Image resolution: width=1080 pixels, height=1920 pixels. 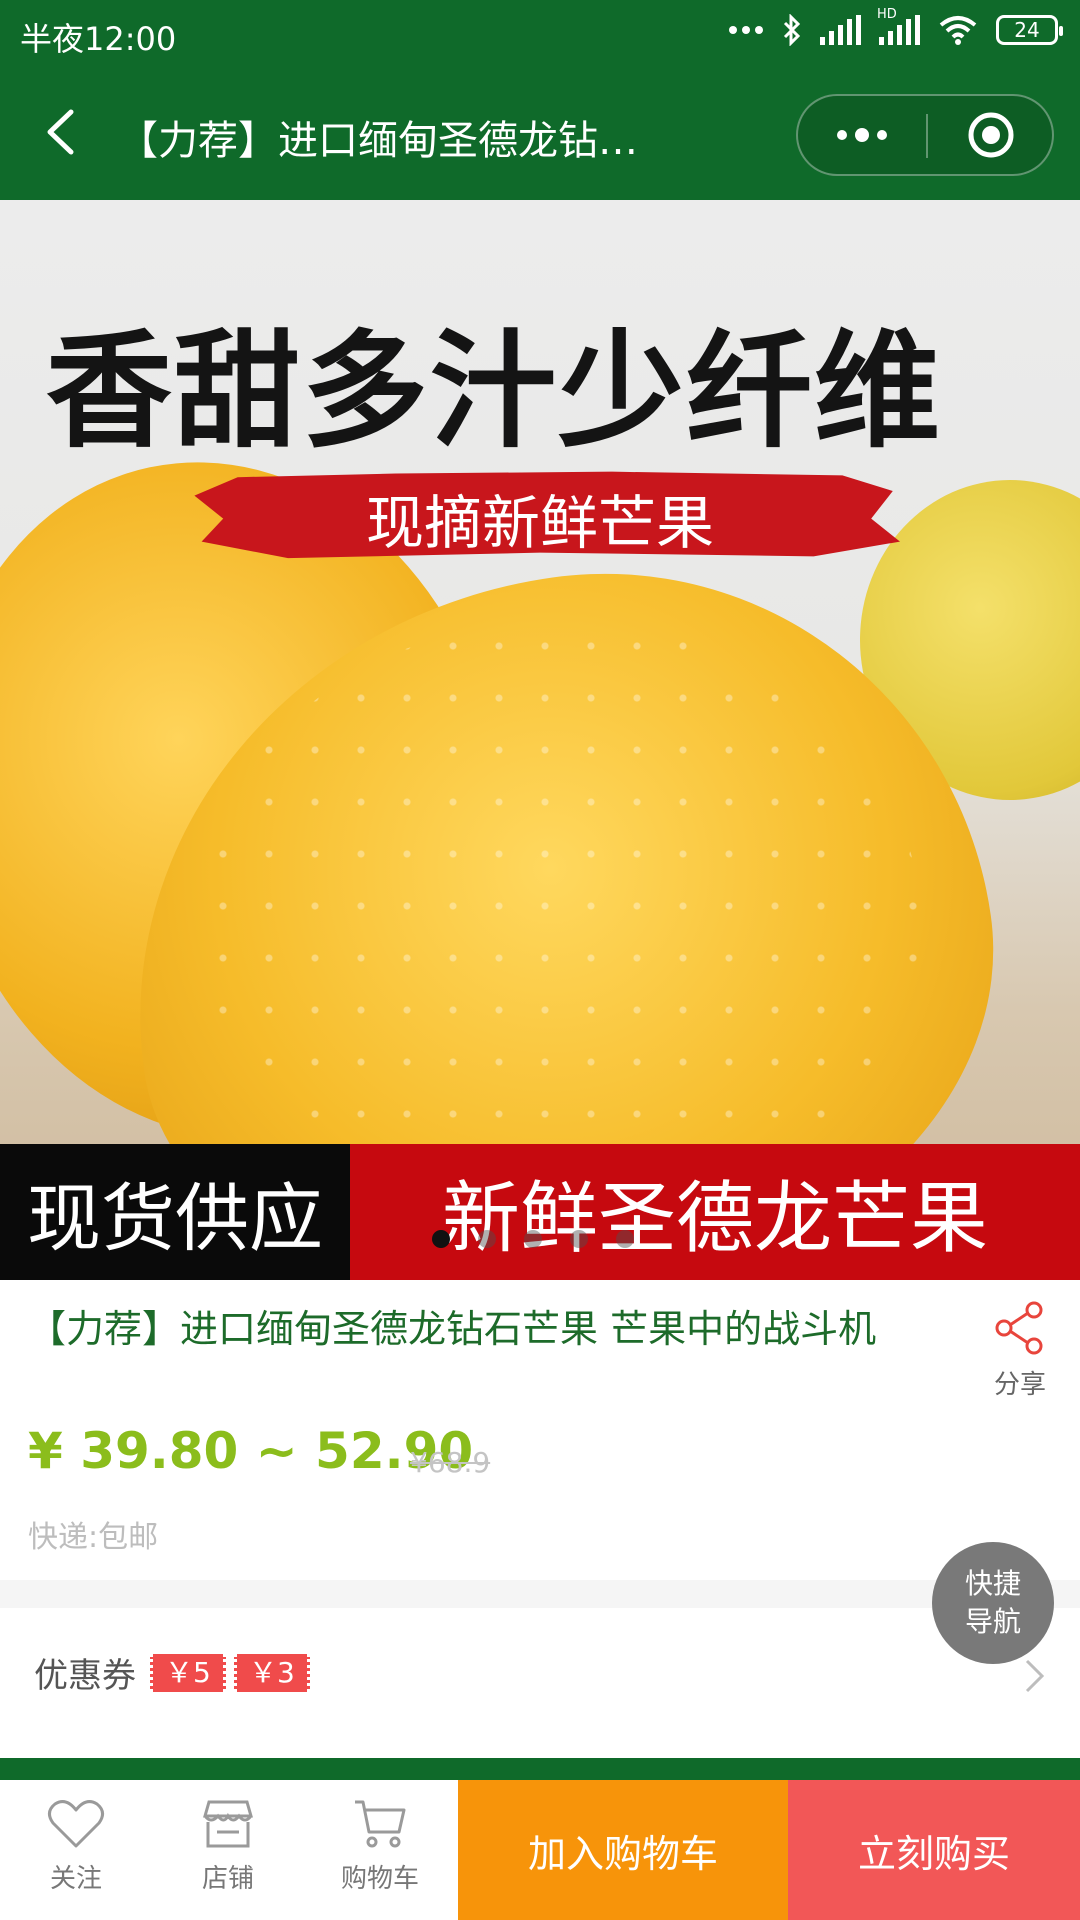 What do you see at coordinates (1035, 1676) in the screenshot?
I see `chevron-right-icon` at bounding box center [1035, 1676].